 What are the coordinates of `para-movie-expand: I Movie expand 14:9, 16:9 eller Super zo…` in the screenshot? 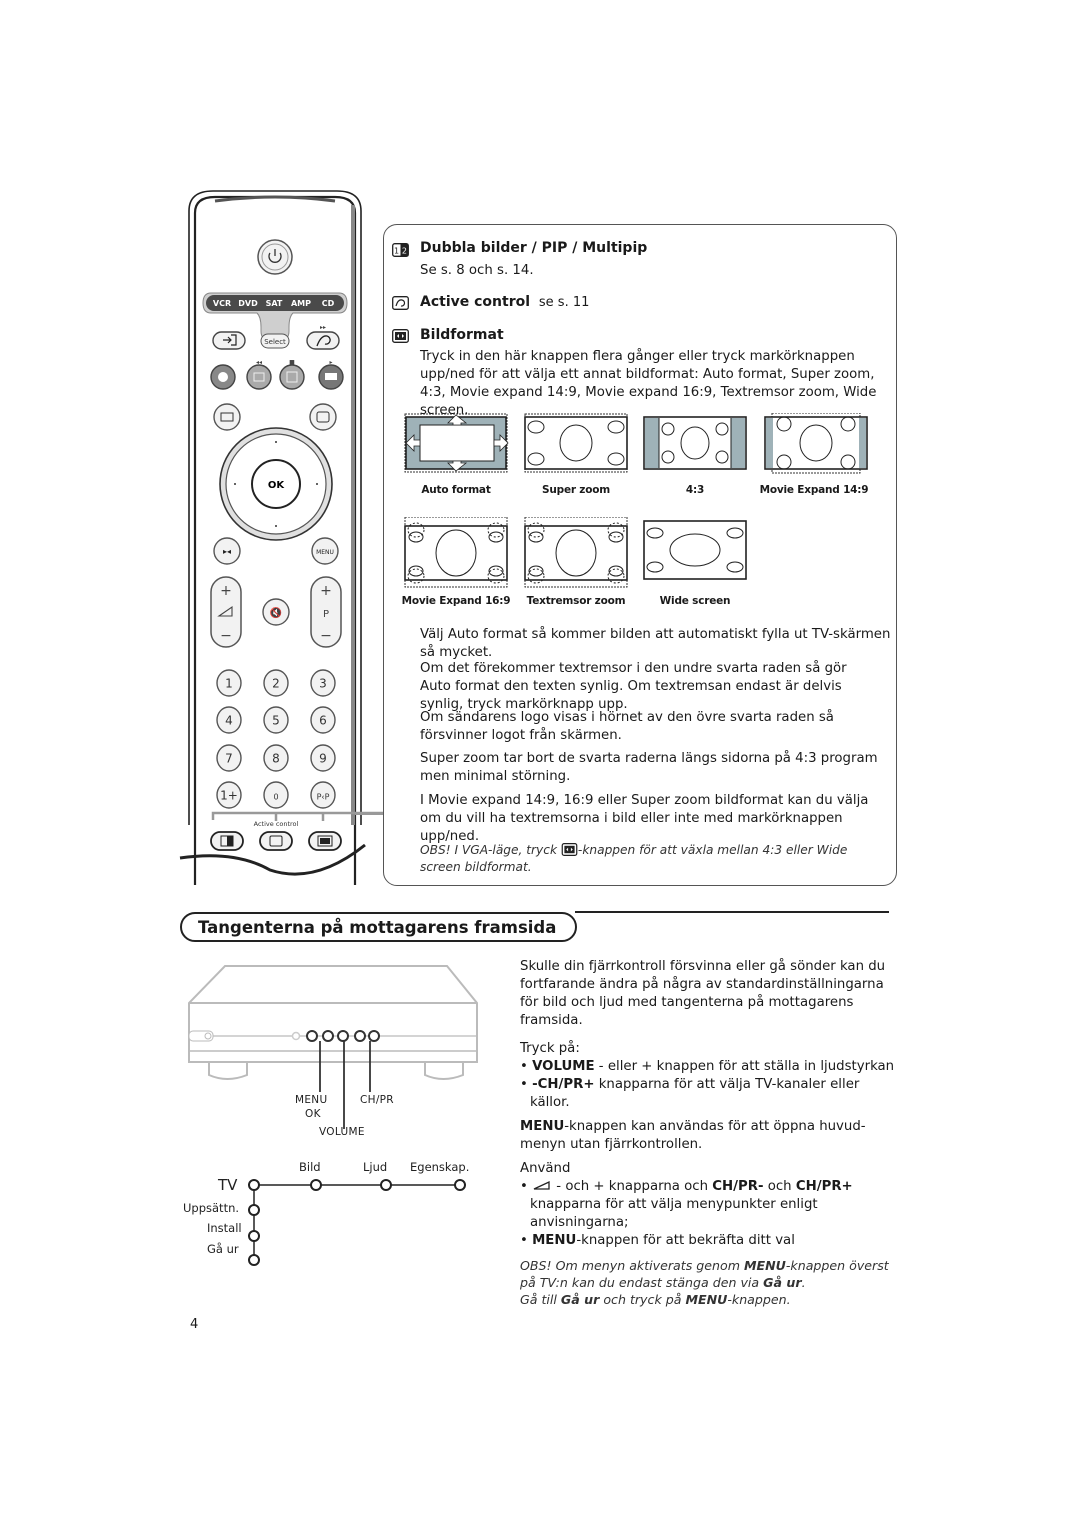 It's located at (644, 818).